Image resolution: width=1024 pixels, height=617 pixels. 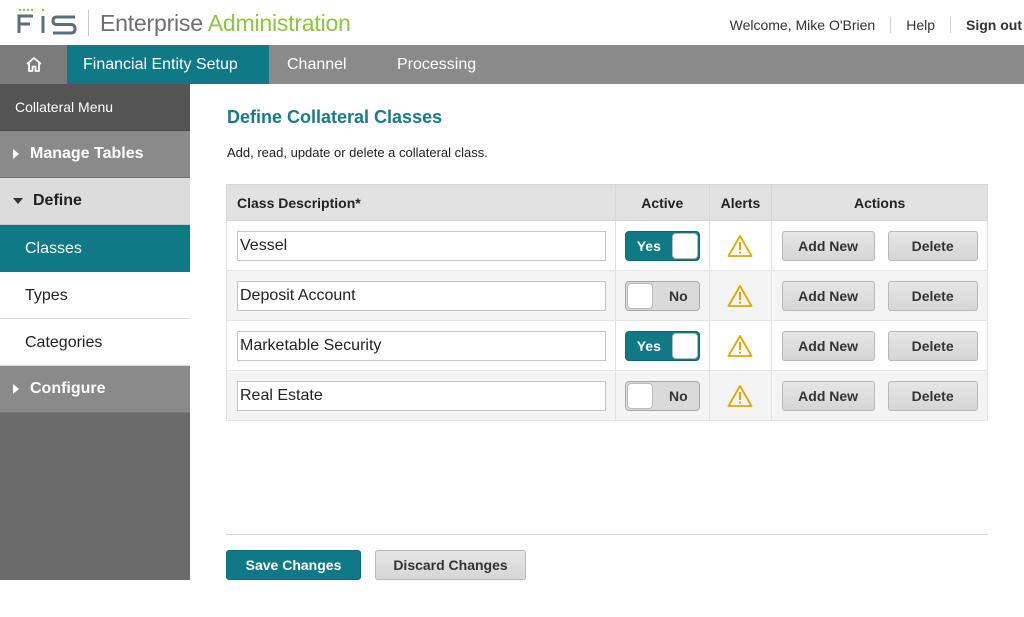 What do you see at coordinates (18, 201) in the screenshot?
I see `caret-down-icon` at bounding box center [18, 201].